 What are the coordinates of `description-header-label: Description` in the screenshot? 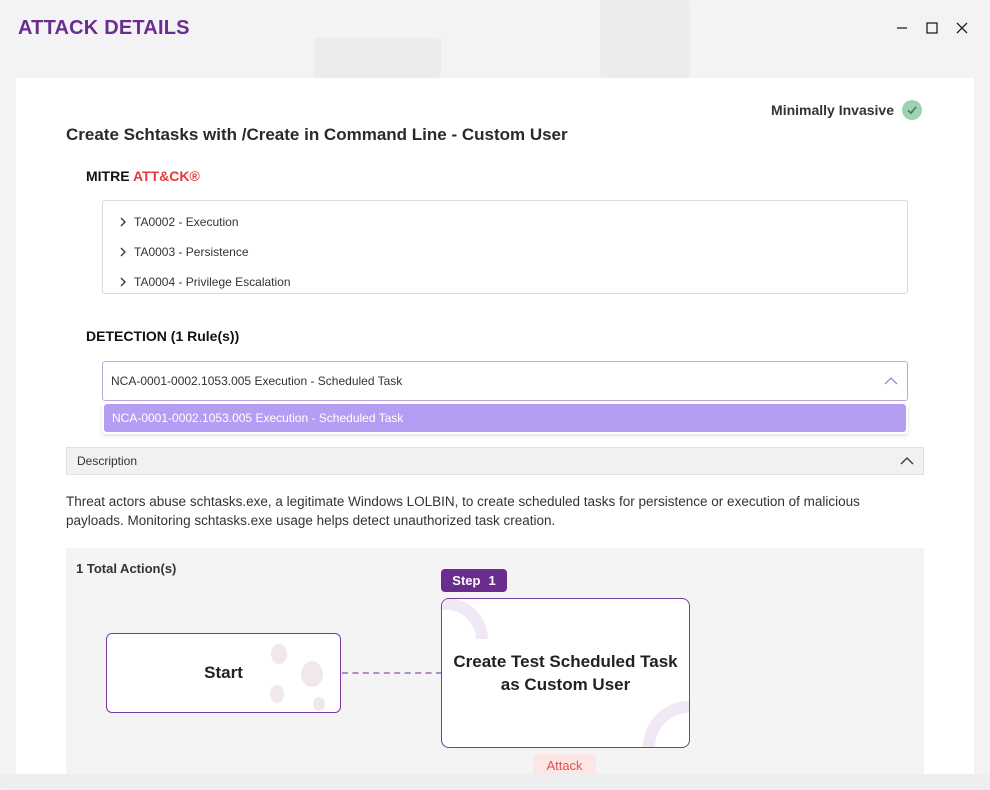 It's located at (107, 461).